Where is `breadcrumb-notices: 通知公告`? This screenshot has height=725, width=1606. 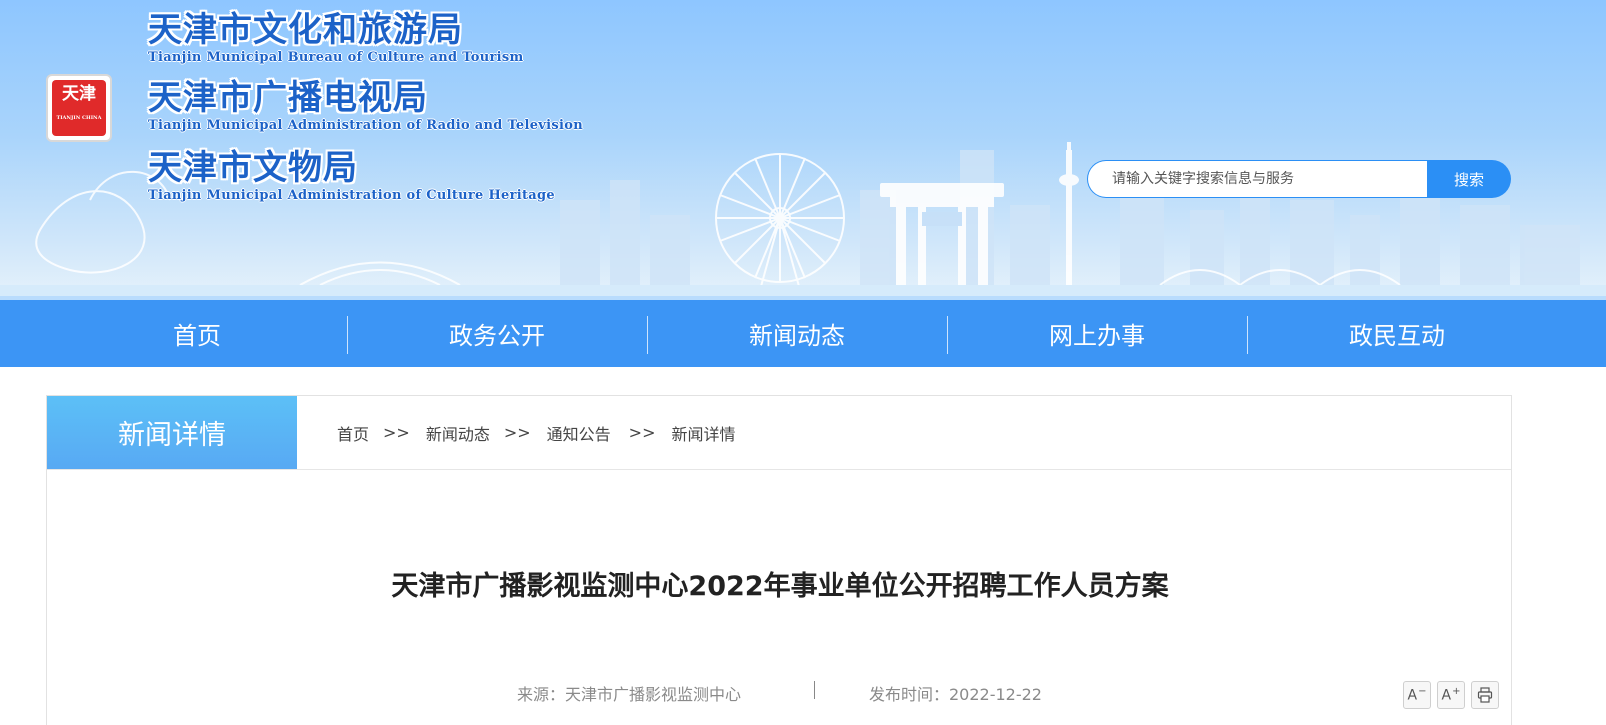
breadcrumb-notices: 通知公告 is located at coordinates (579, 433).